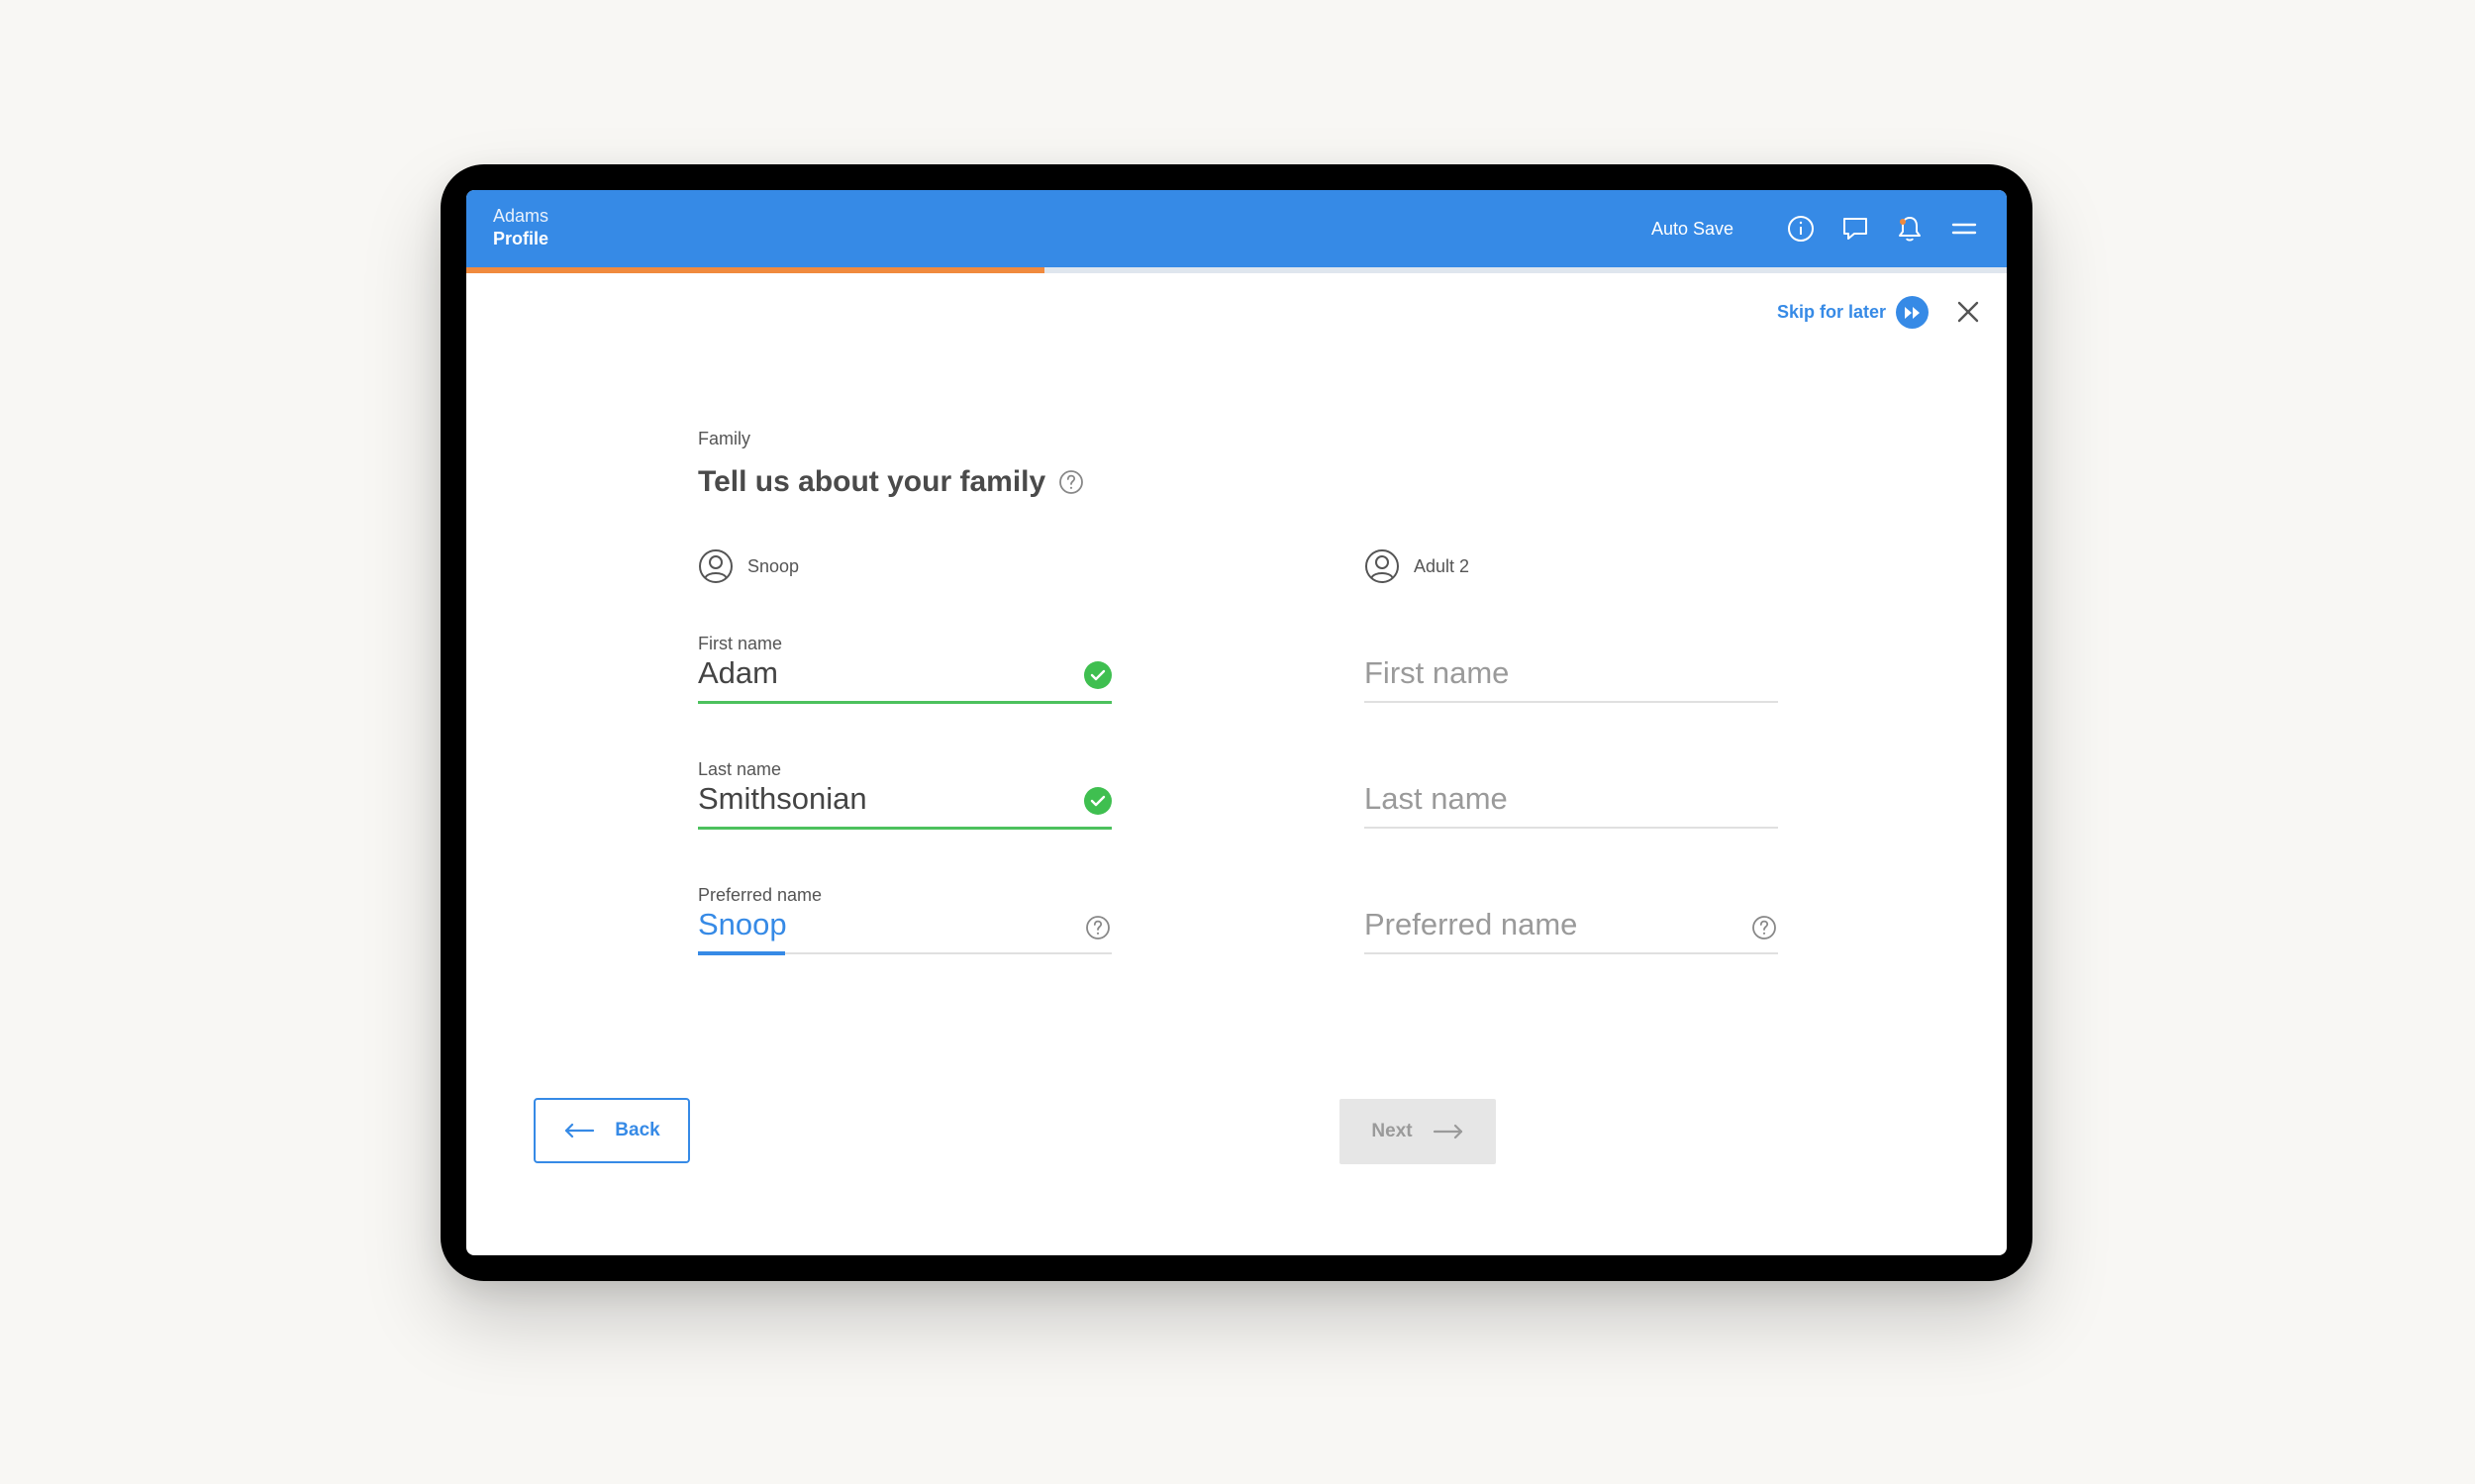  I want to click on page-title-row: Tell us about your family, so click(892, 482).